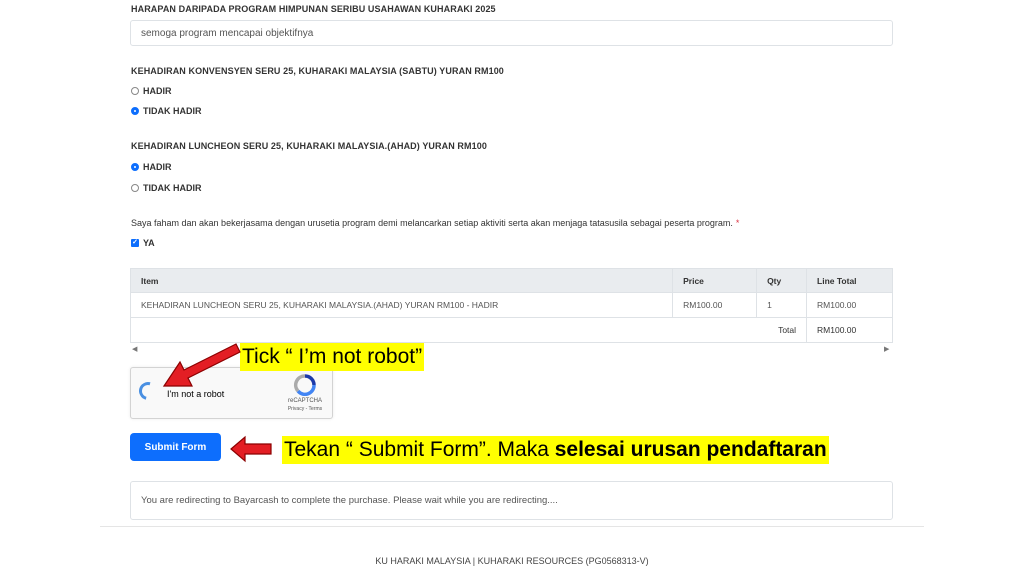 The image size is (1024, 575). I want to click on konvensyen-option-hadir: HADIR, so click(151, 91).